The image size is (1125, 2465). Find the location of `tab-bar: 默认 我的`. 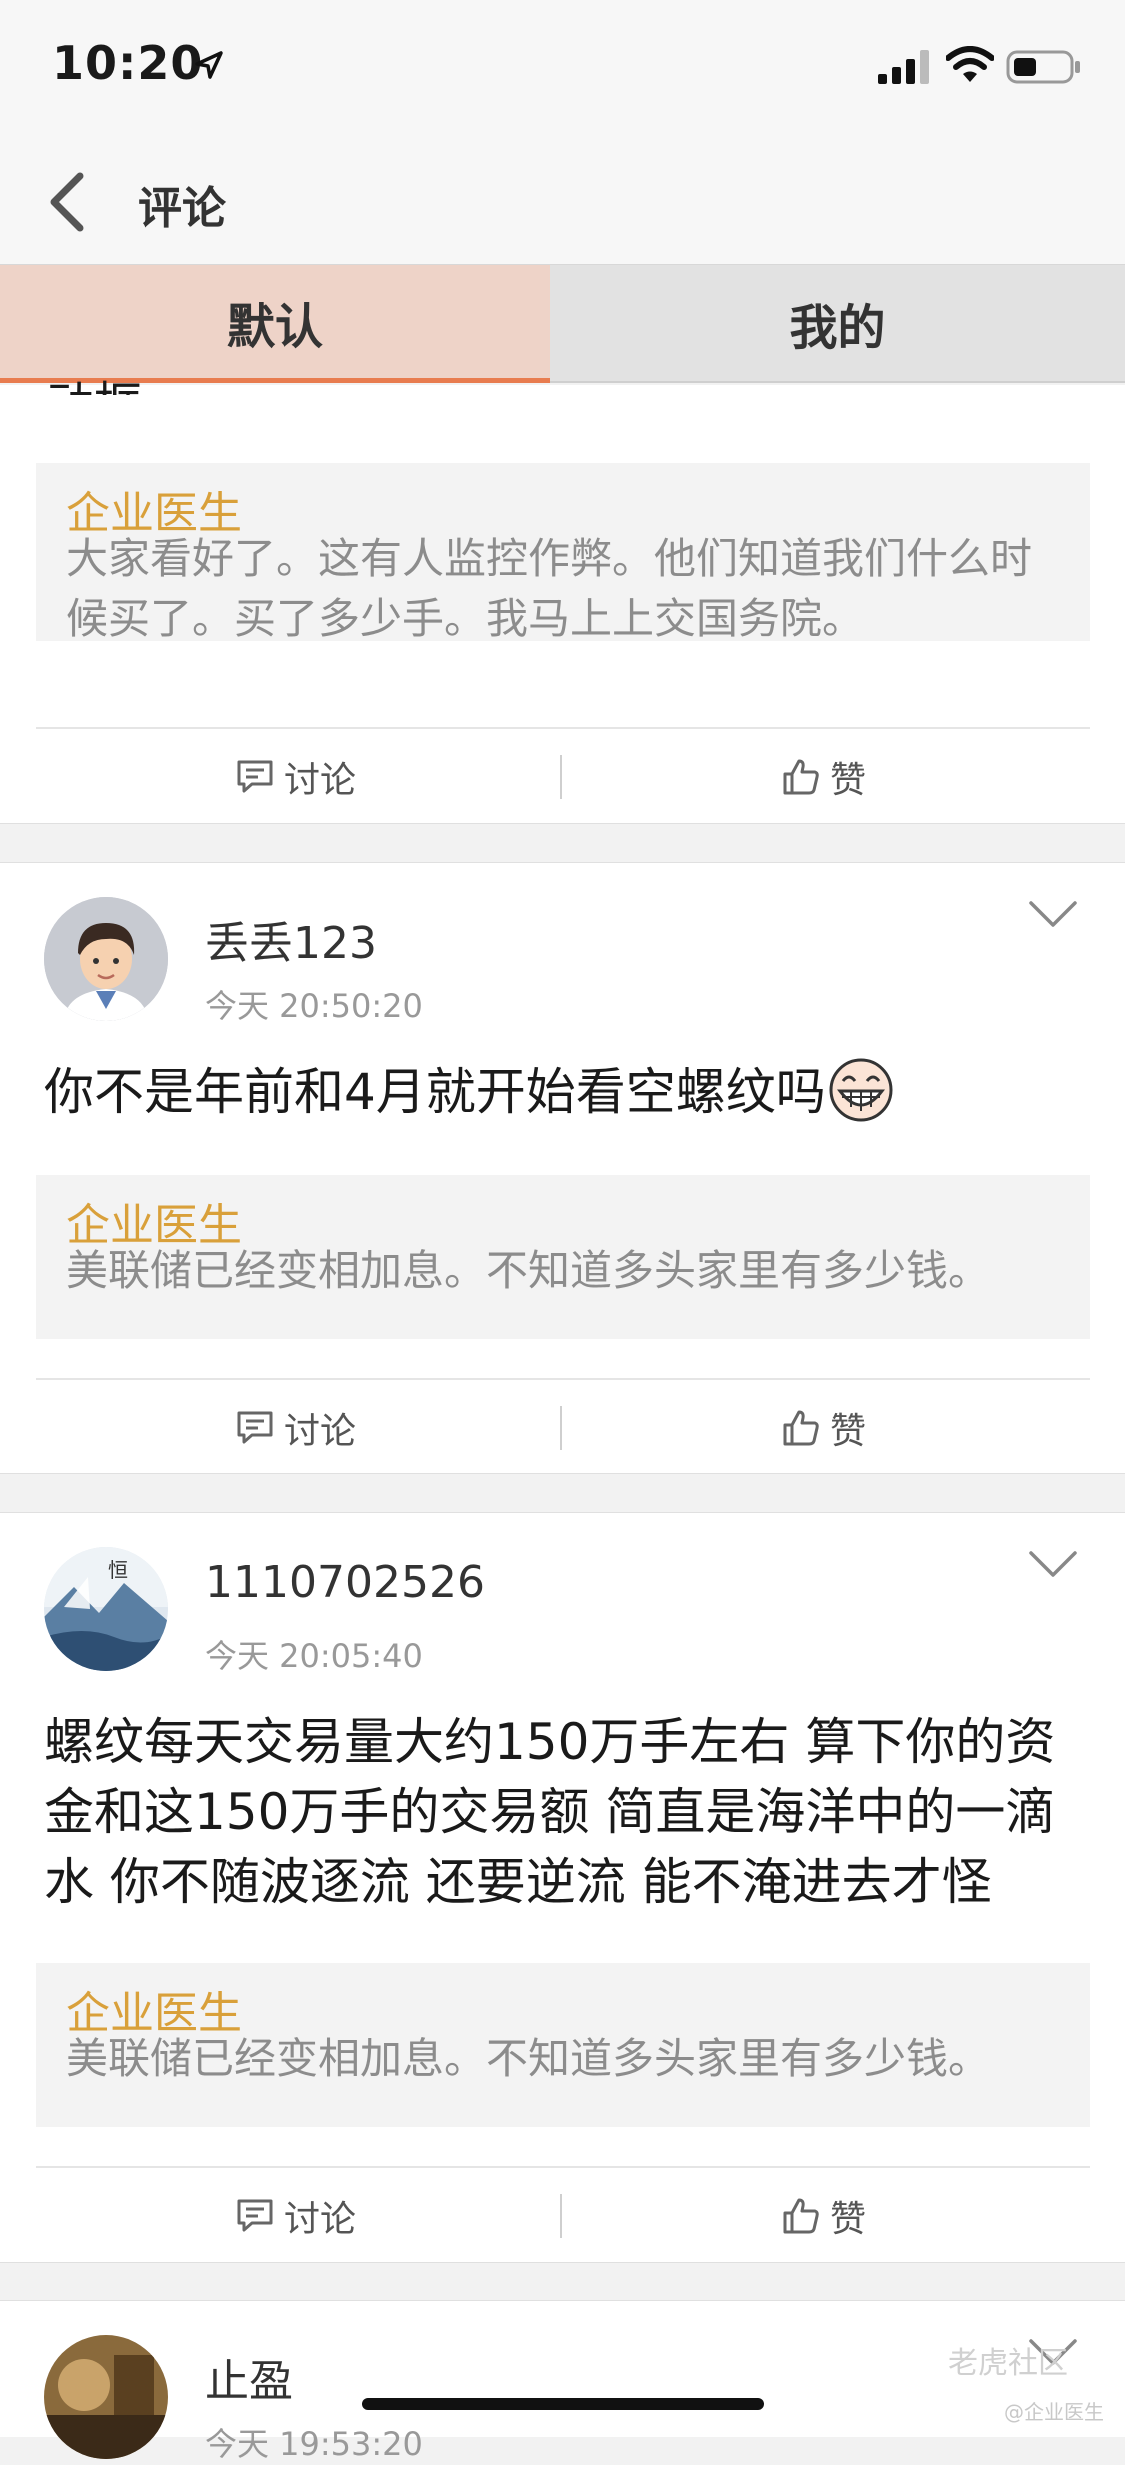

tab-bar: 默认 我的 is located at coordinates (562, 324).